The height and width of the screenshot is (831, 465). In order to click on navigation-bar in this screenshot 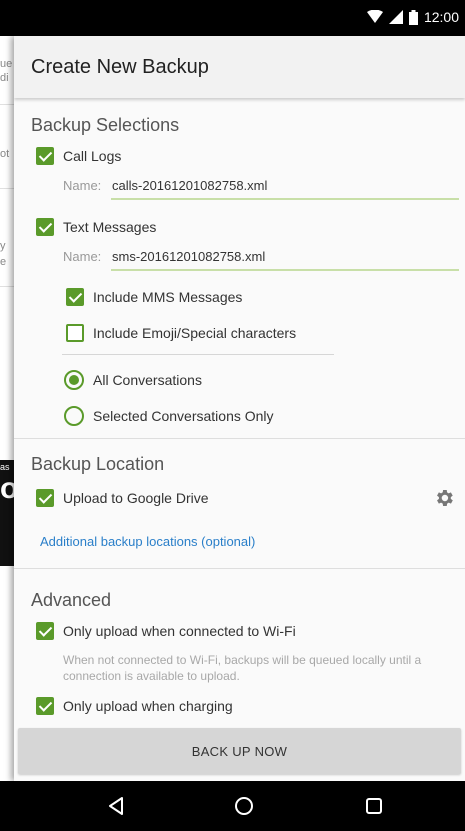, I will do `click(232, 806)`.